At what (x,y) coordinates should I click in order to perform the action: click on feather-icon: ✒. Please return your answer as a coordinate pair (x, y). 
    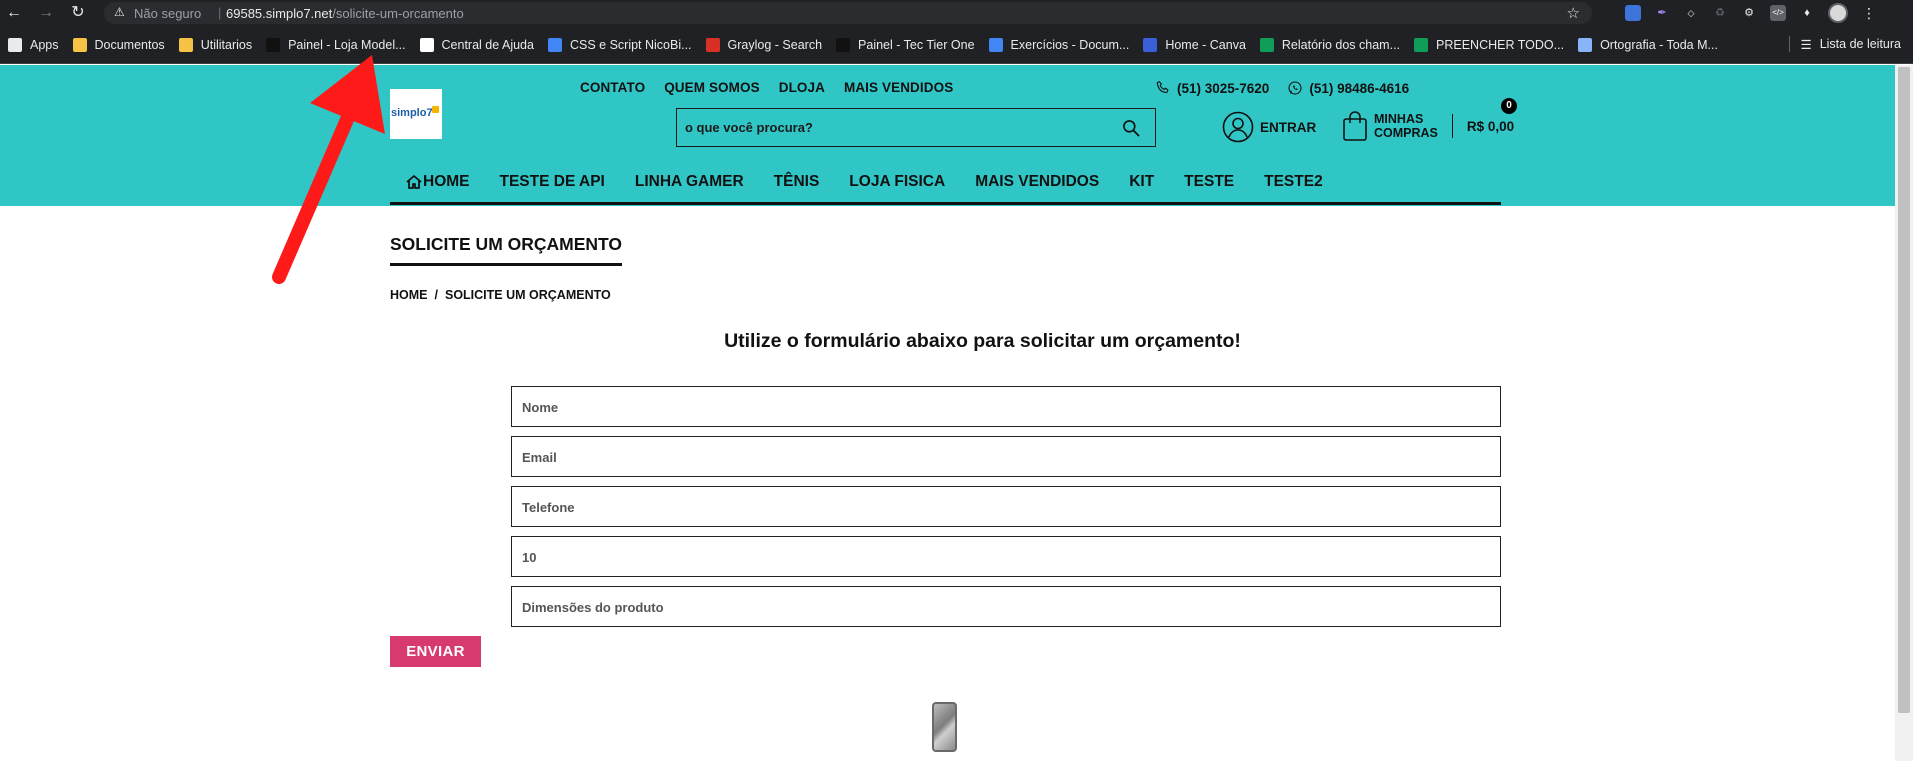
    Looking at the image, I should click on (1662, 13).